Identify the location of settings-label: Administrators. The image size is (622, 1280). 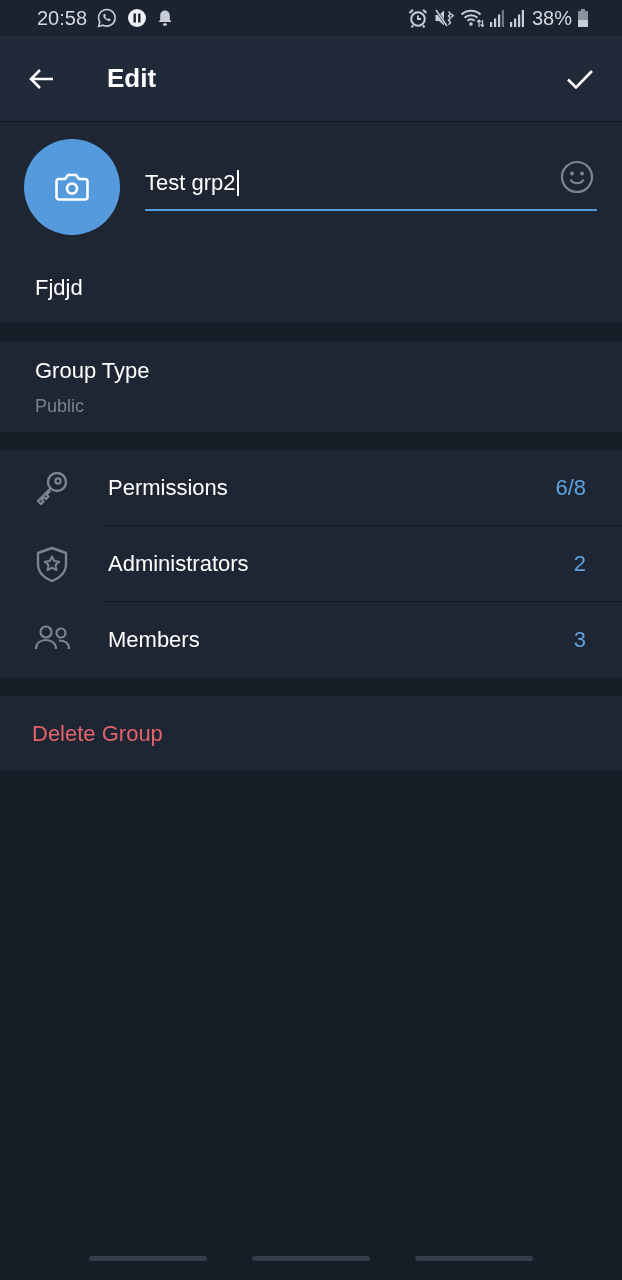
(178, 563).